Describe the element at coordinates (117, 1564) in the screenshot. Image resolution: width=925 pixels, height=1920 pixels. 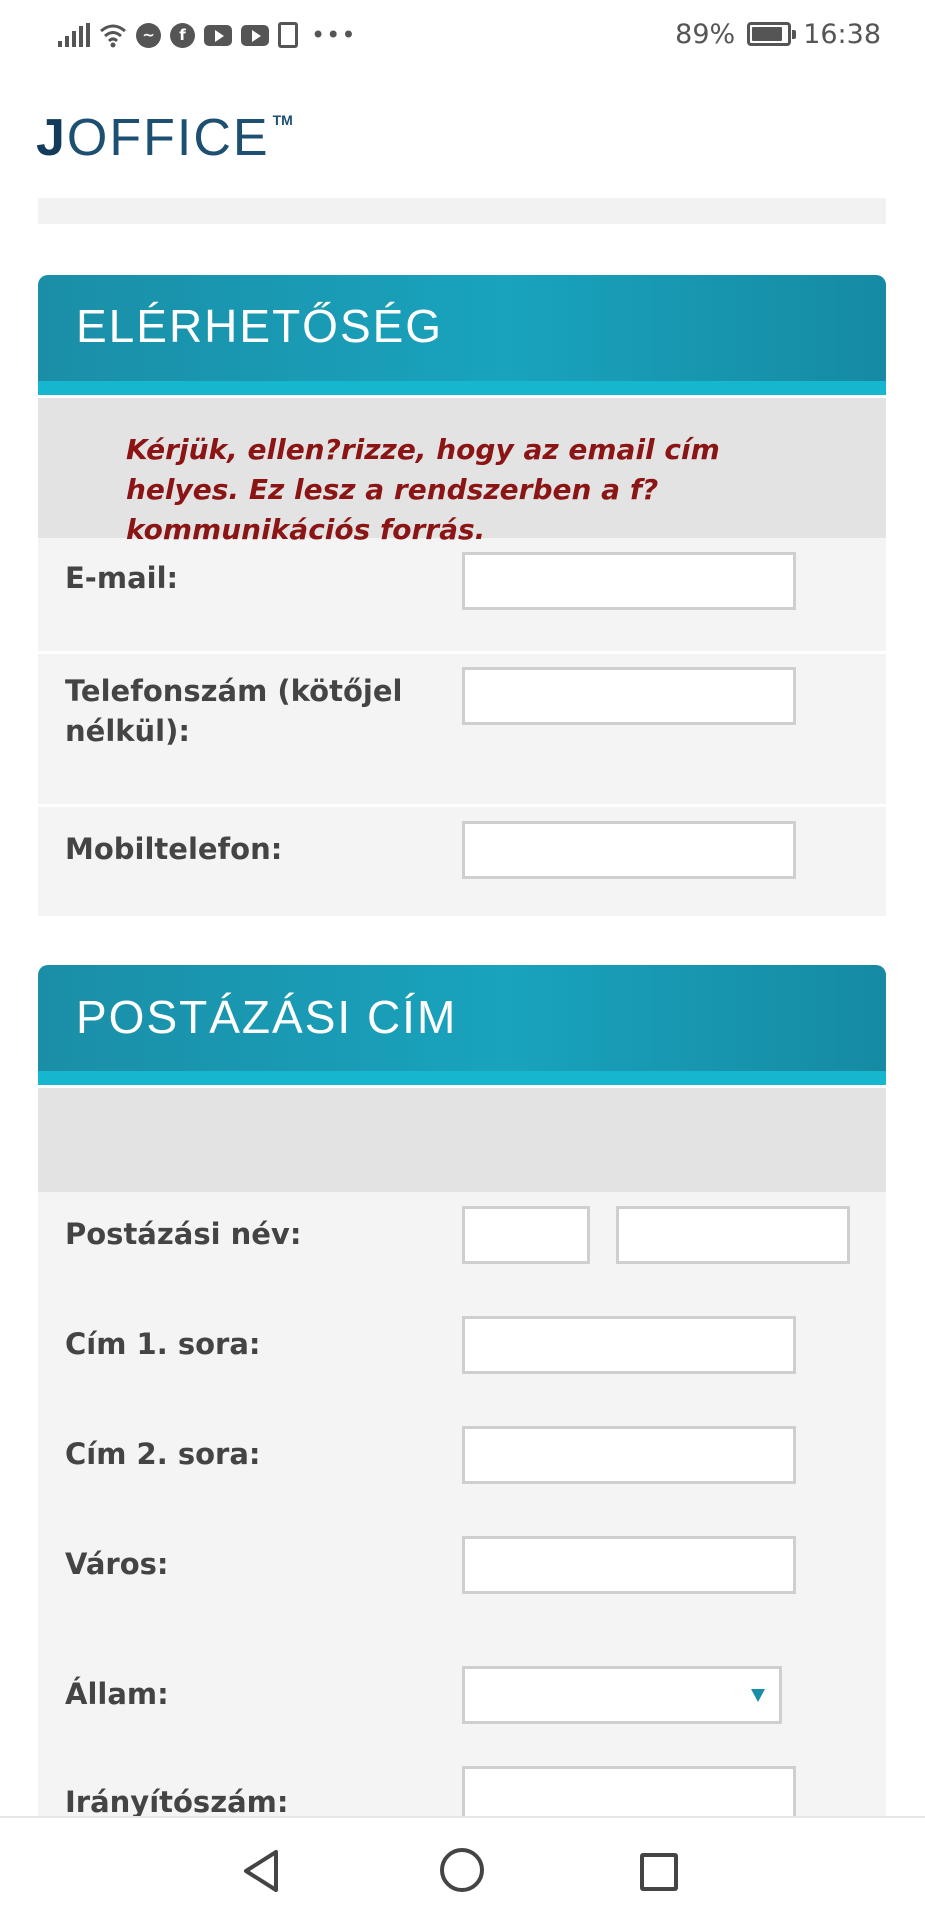
I see `city-label: Város:` at that location.